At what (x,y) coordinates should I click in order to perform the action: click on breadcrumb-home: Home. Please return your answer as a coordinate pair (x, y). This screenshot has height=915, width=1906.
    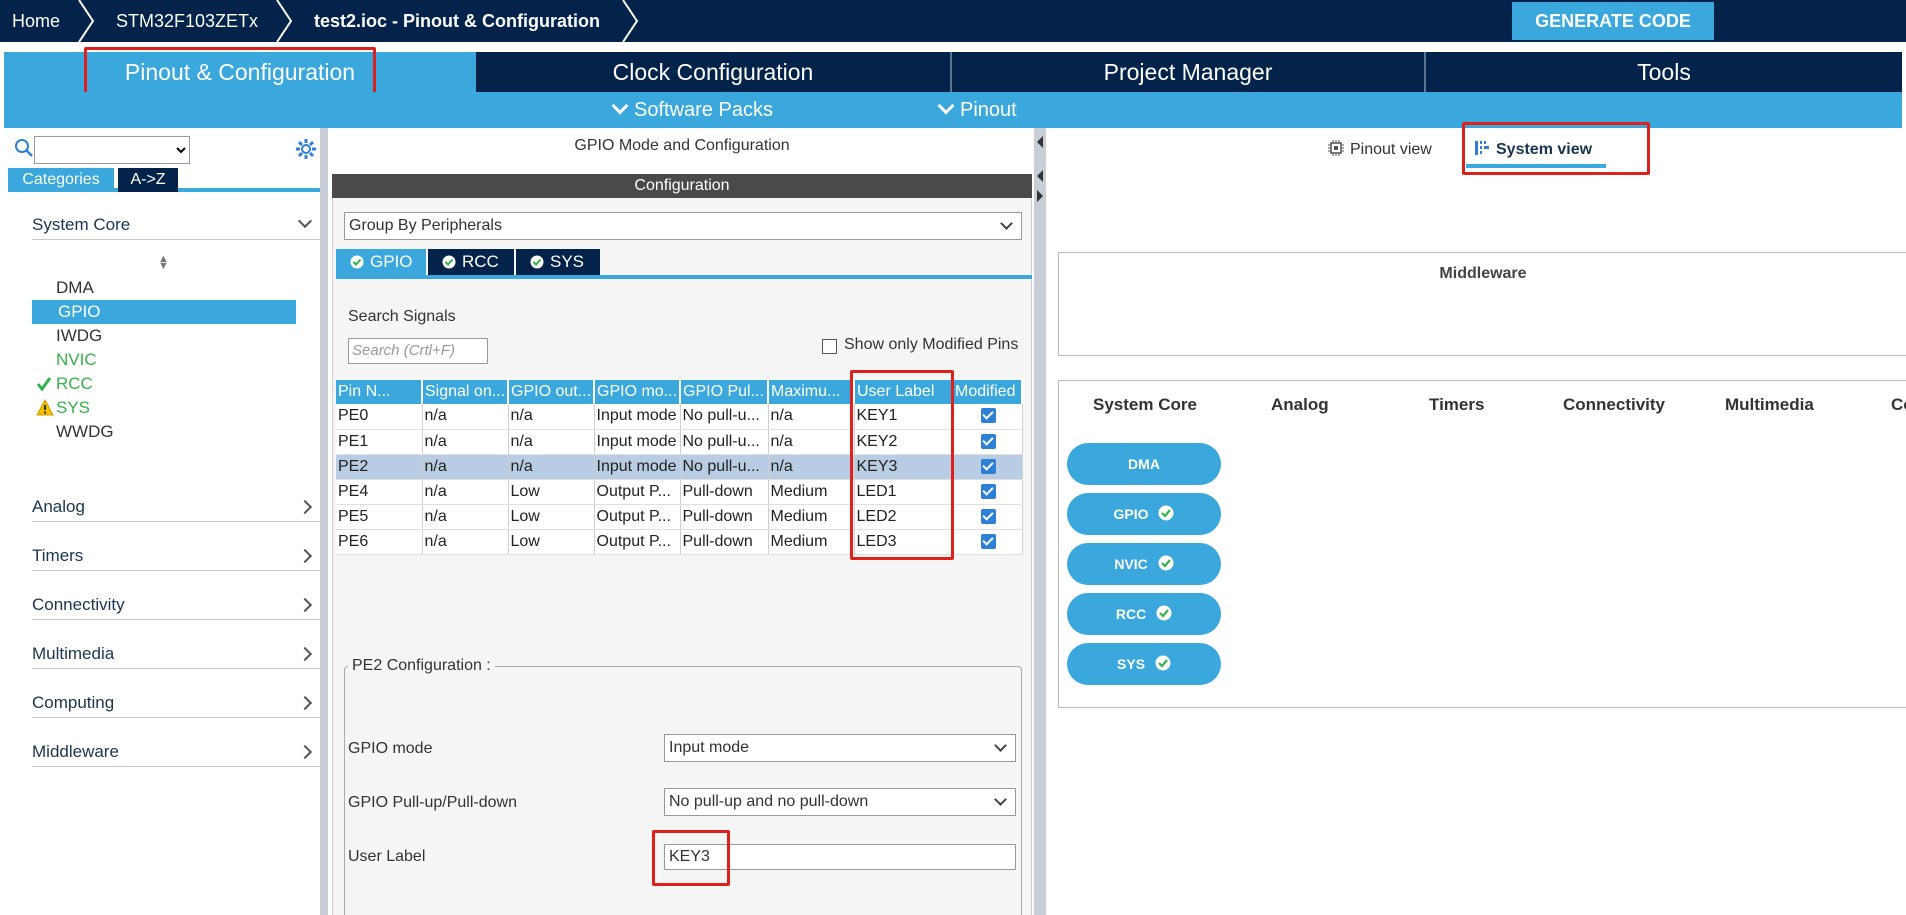
    Looking at the image, I should click on (36, 21).